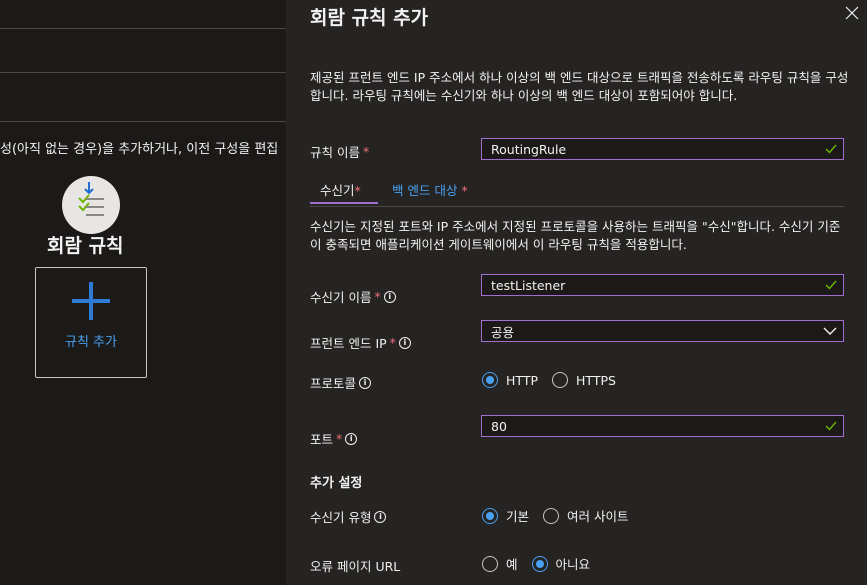 This screenshot has width=867, height=585. What do you see at coordinates (662, 331) in the screenshot?
I see `frontend-ip-dropdown: 공용` at bounding box center [662, 331].